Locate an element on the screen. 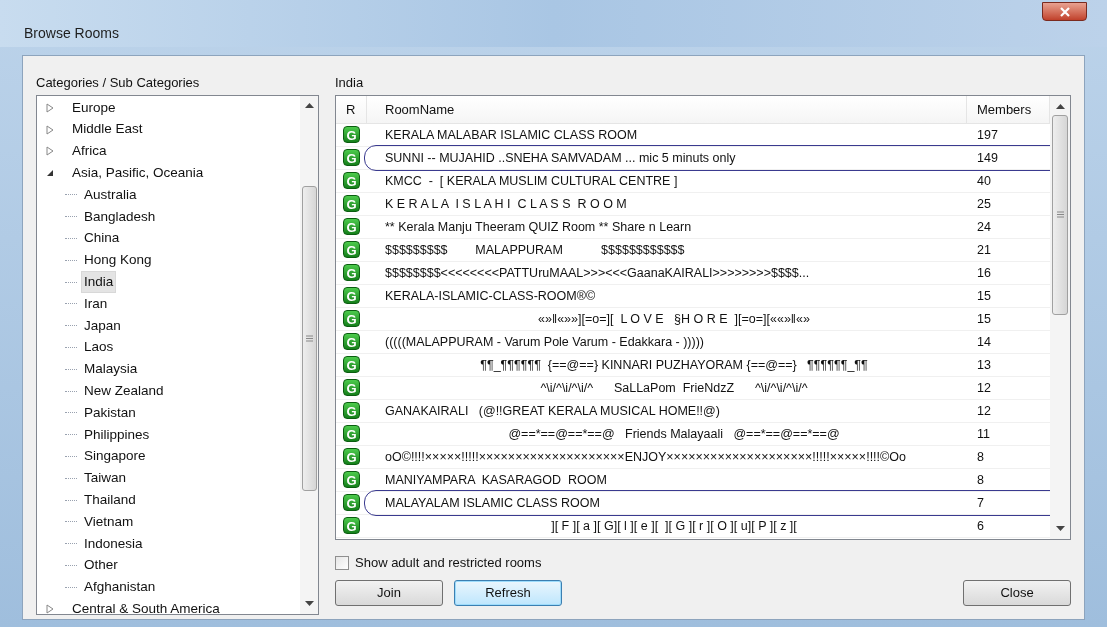 The height and width of the screenshot is (627, 1107). dialog-button: Close is located at coordinates (1017, 592).